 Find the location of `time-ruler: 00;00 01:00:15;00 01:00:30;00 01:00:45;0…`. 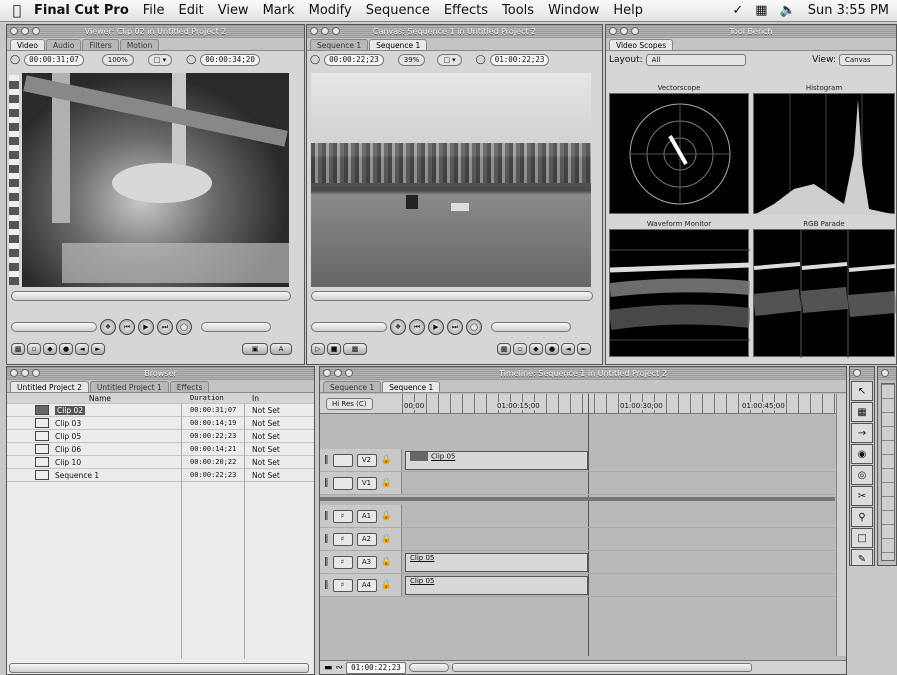

time-ruler: 00;00 01:00:15;00 01:00:30;00 01:00:45;0… is located at coordinates (622, 404).